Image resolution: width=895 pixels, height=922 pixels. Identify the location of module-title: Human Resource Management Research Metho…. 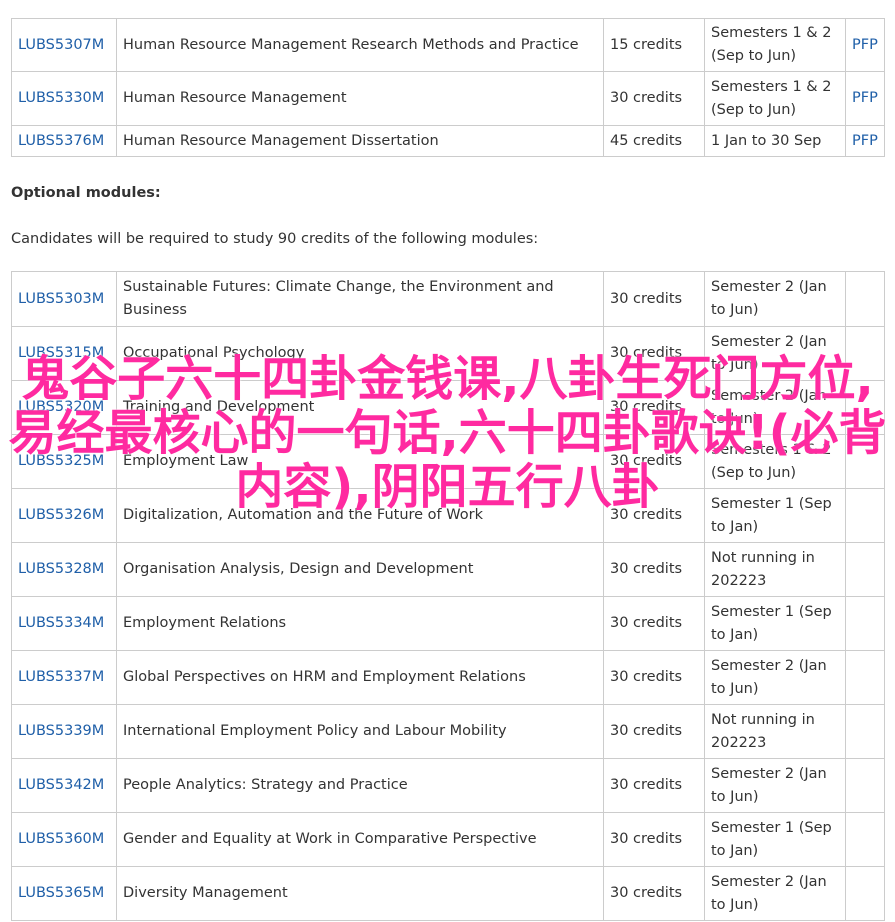
(360, 45).